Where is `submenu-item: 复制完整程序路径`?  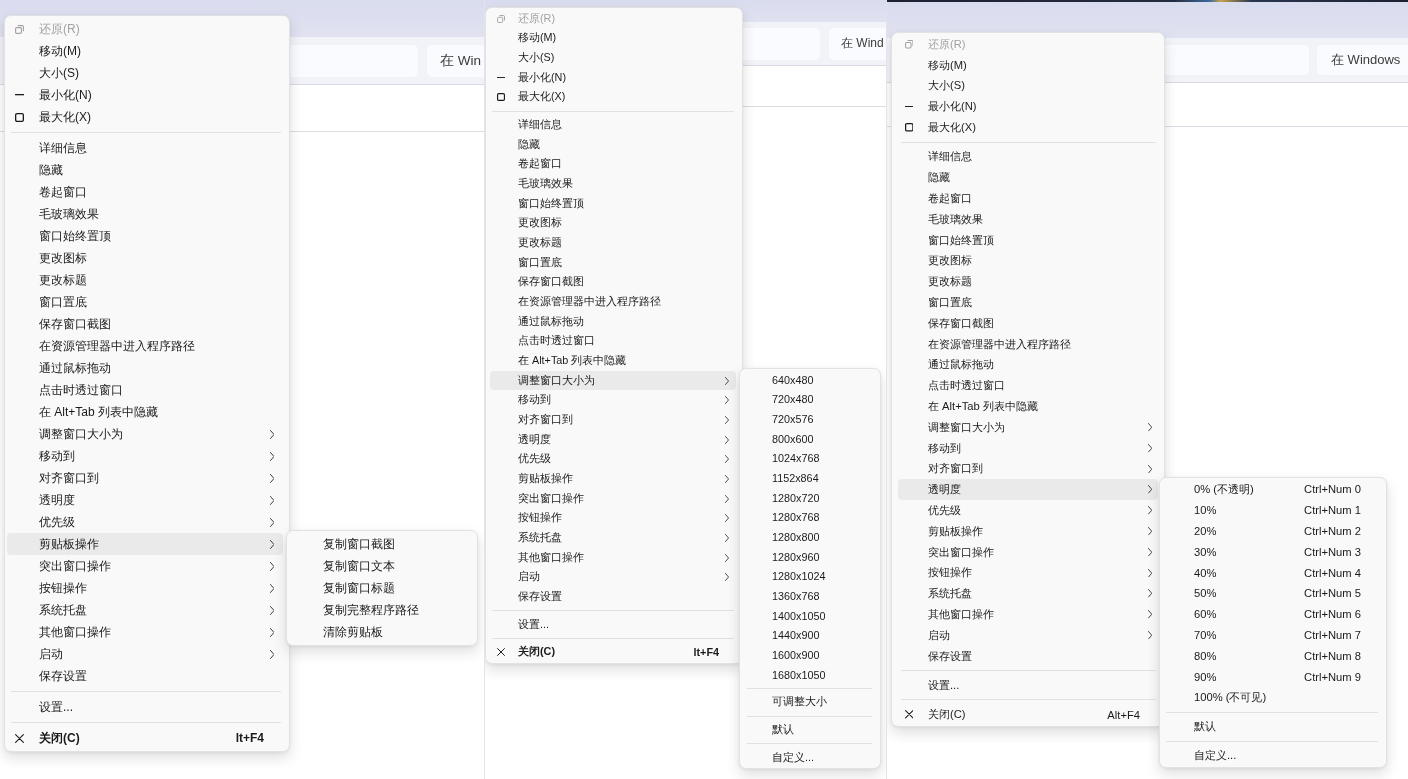 submenu-item: 复制完整程序路径 is located at coordinates (382, 610).